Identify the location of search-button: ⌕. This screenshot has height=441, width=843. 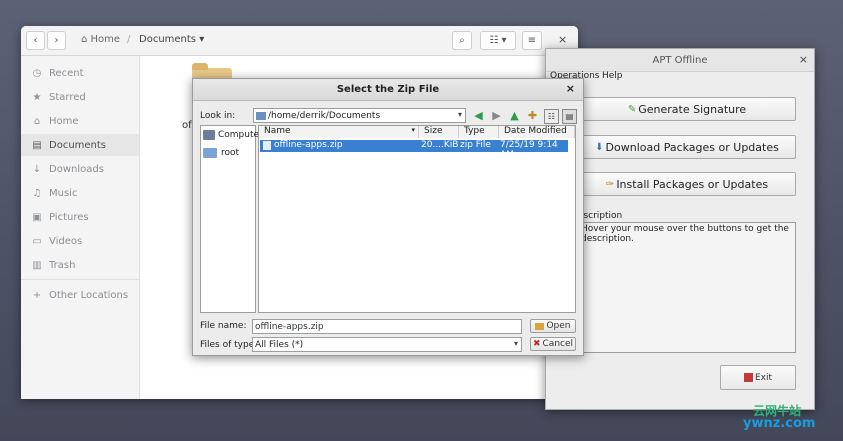
(462, 40).